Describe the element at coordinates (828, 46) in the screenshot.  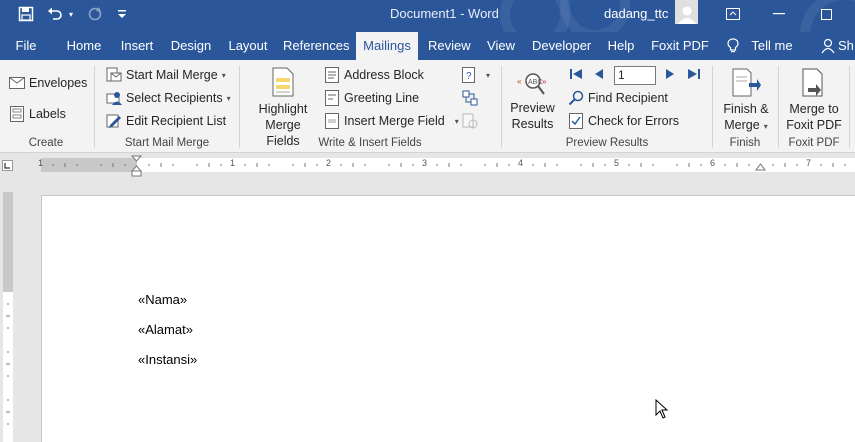
I see `share-icon` at that location.